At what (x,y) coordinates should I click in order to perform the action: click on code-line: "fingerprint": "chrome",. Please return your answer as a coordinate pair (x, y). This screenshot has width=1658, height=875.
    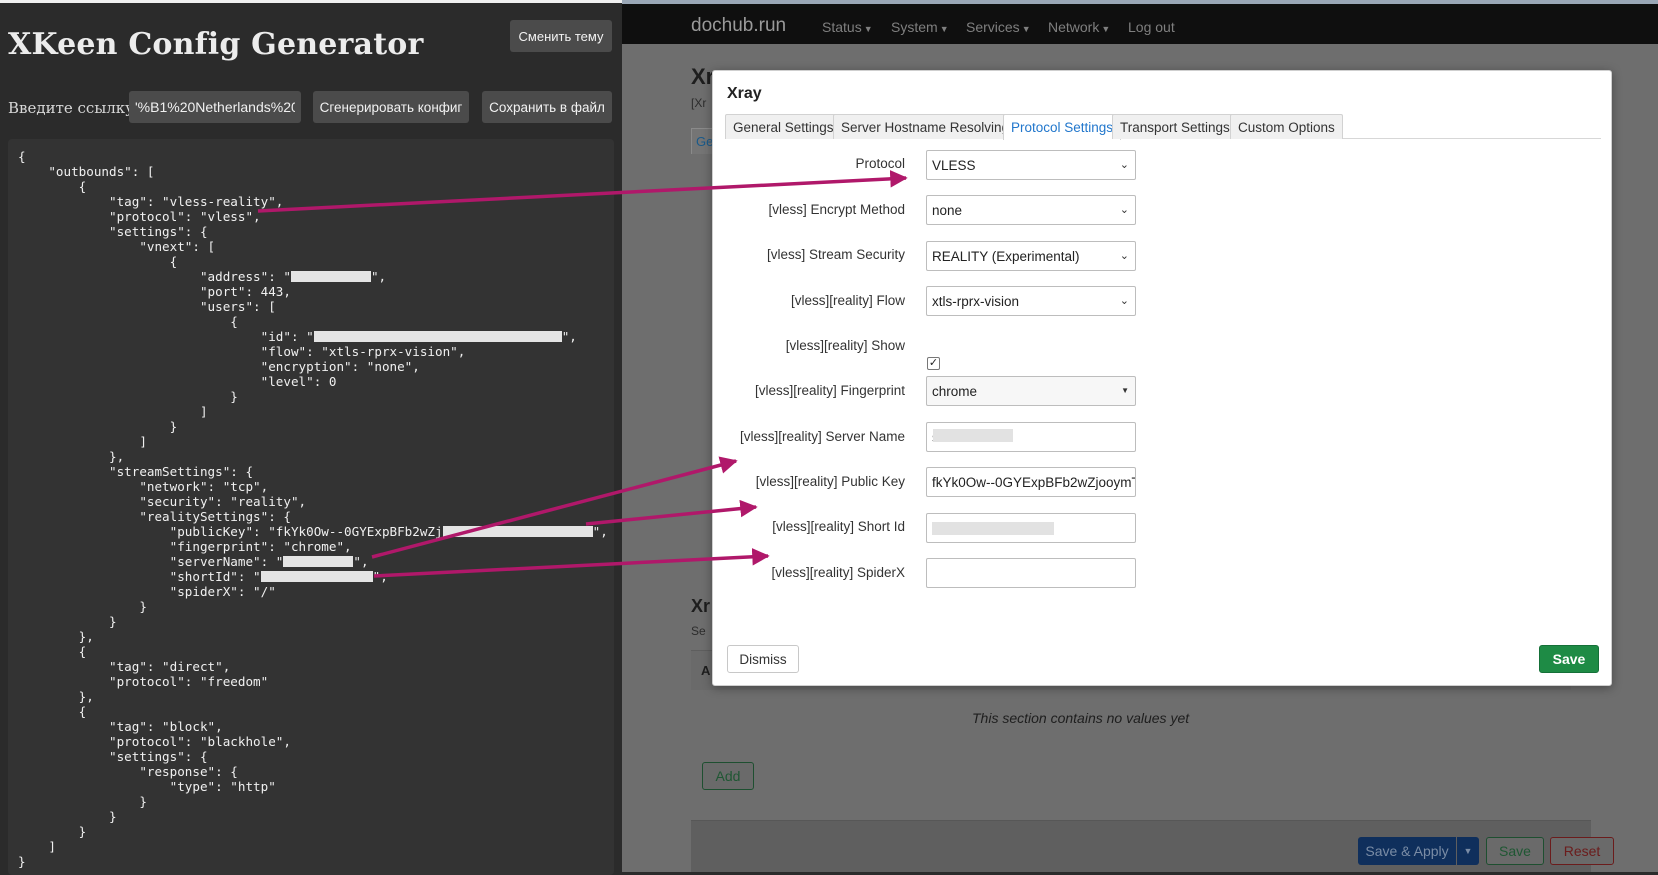
    Looking at the image, I should click on (185, 546).